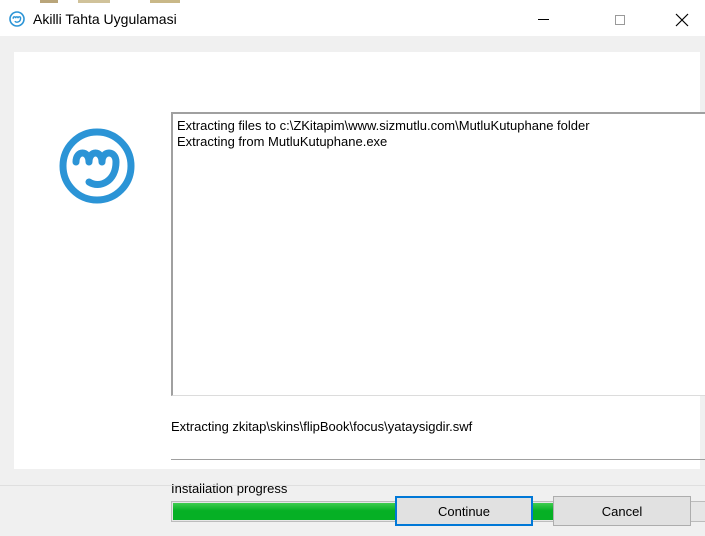 This screenshot has height=536, width=705. Describe the element at coordinates (390, 511) in the screenshot. I see `progress-fill` at that location.